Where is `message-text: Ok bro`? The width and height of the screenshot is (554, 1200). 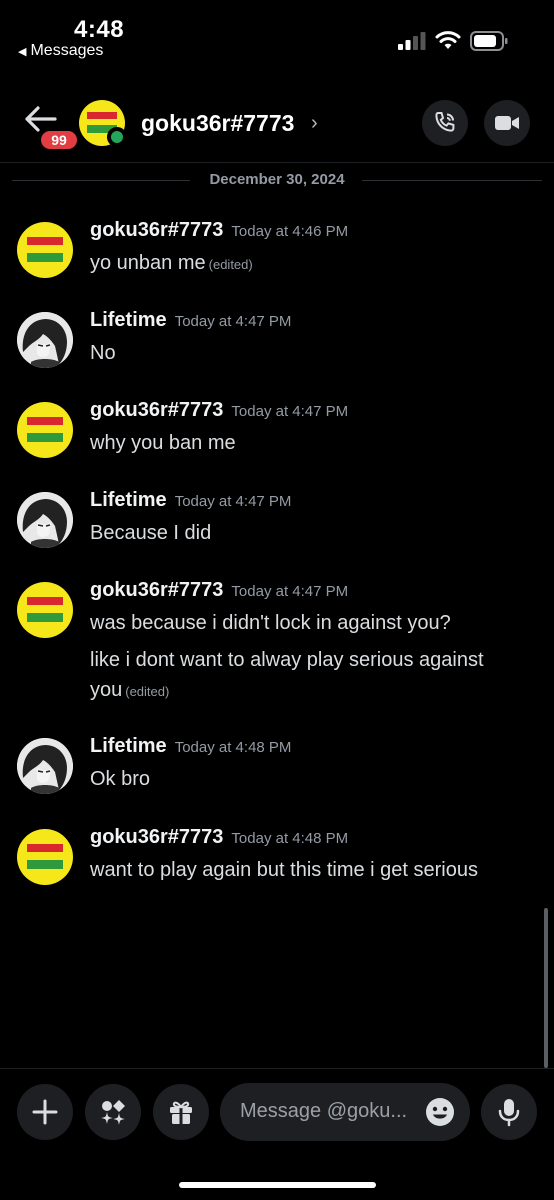 message-text: Ok bro is located at coordinates (120, 779).